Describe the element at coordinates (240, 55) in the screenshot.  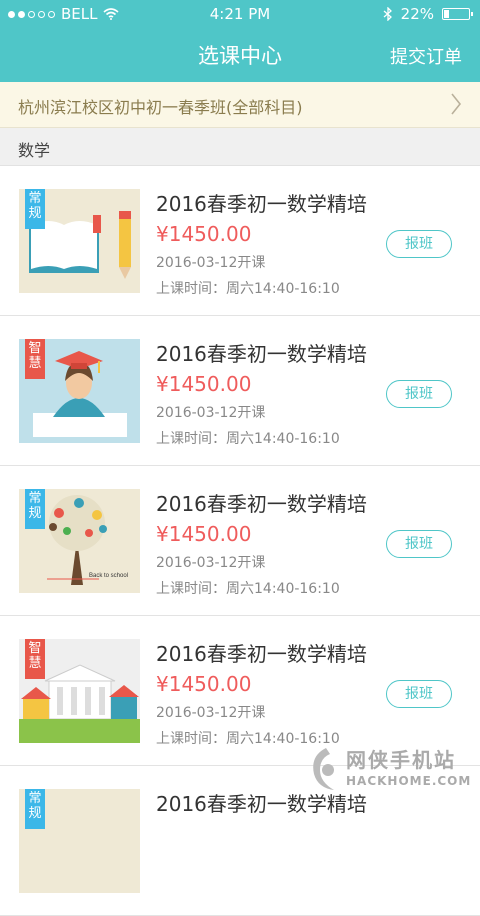
I see `nav-bar: 选课中心 提交订单` at that location.